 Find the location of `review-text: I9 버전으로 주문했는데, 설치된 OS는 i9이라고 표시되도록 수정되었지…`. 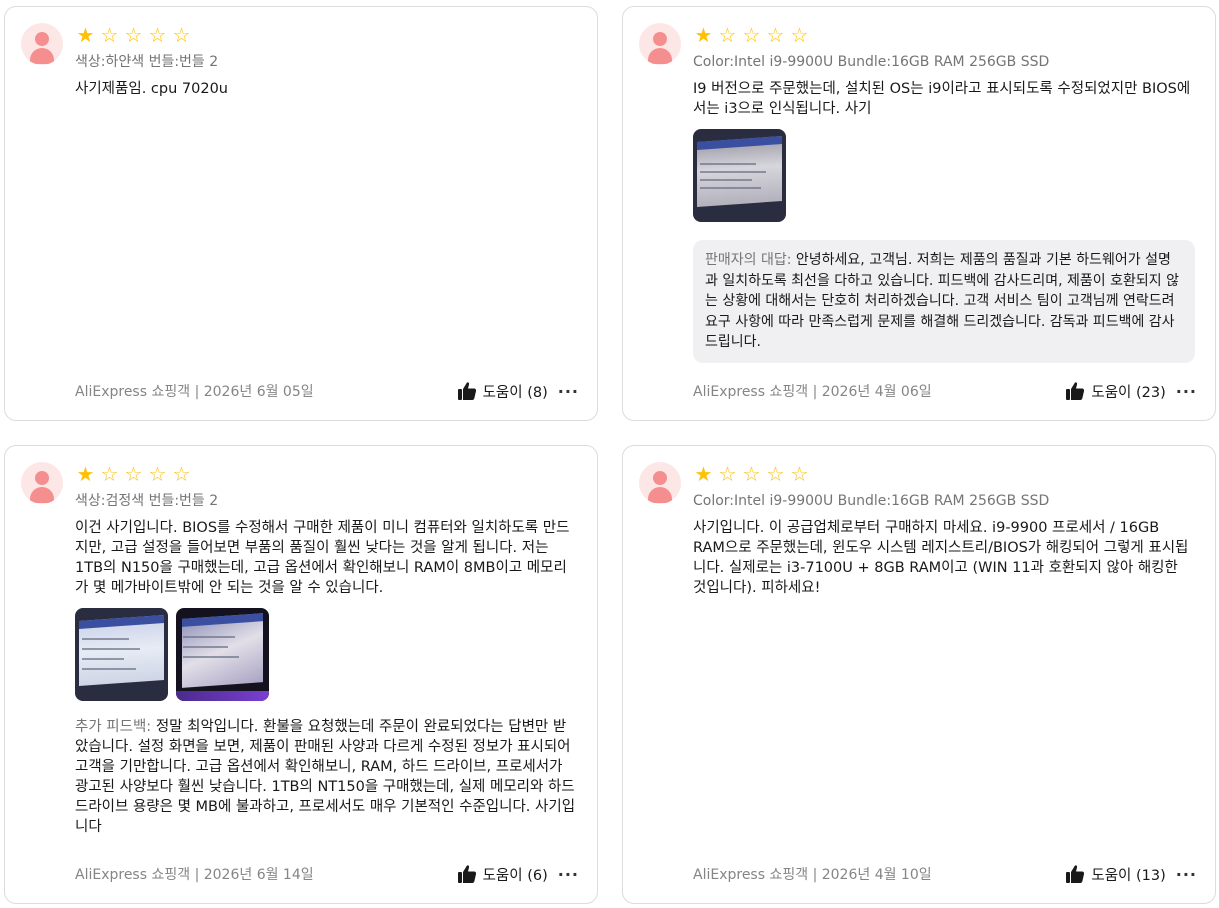

review-text: I9 버전으로 주문했는데, 설치된 OS는 i9이라고 표시되도록 수정되었지… is located at coordinates (942, 99).